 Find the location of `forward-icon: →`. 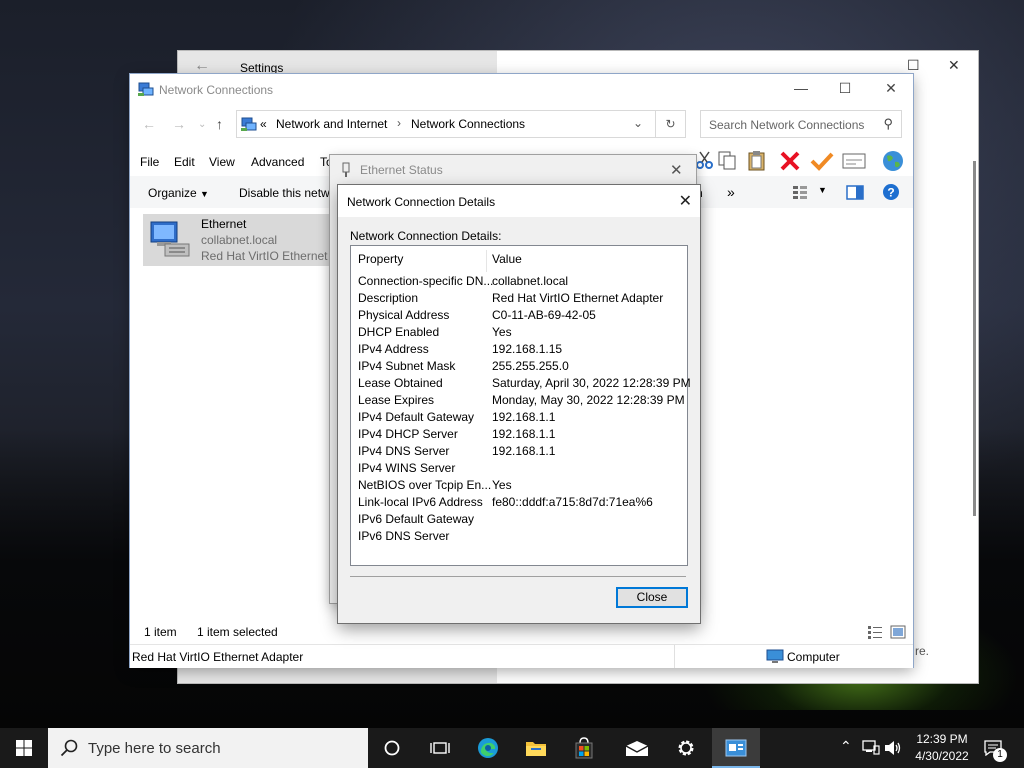

forward-icon: → is located at coordinates (179, 124).